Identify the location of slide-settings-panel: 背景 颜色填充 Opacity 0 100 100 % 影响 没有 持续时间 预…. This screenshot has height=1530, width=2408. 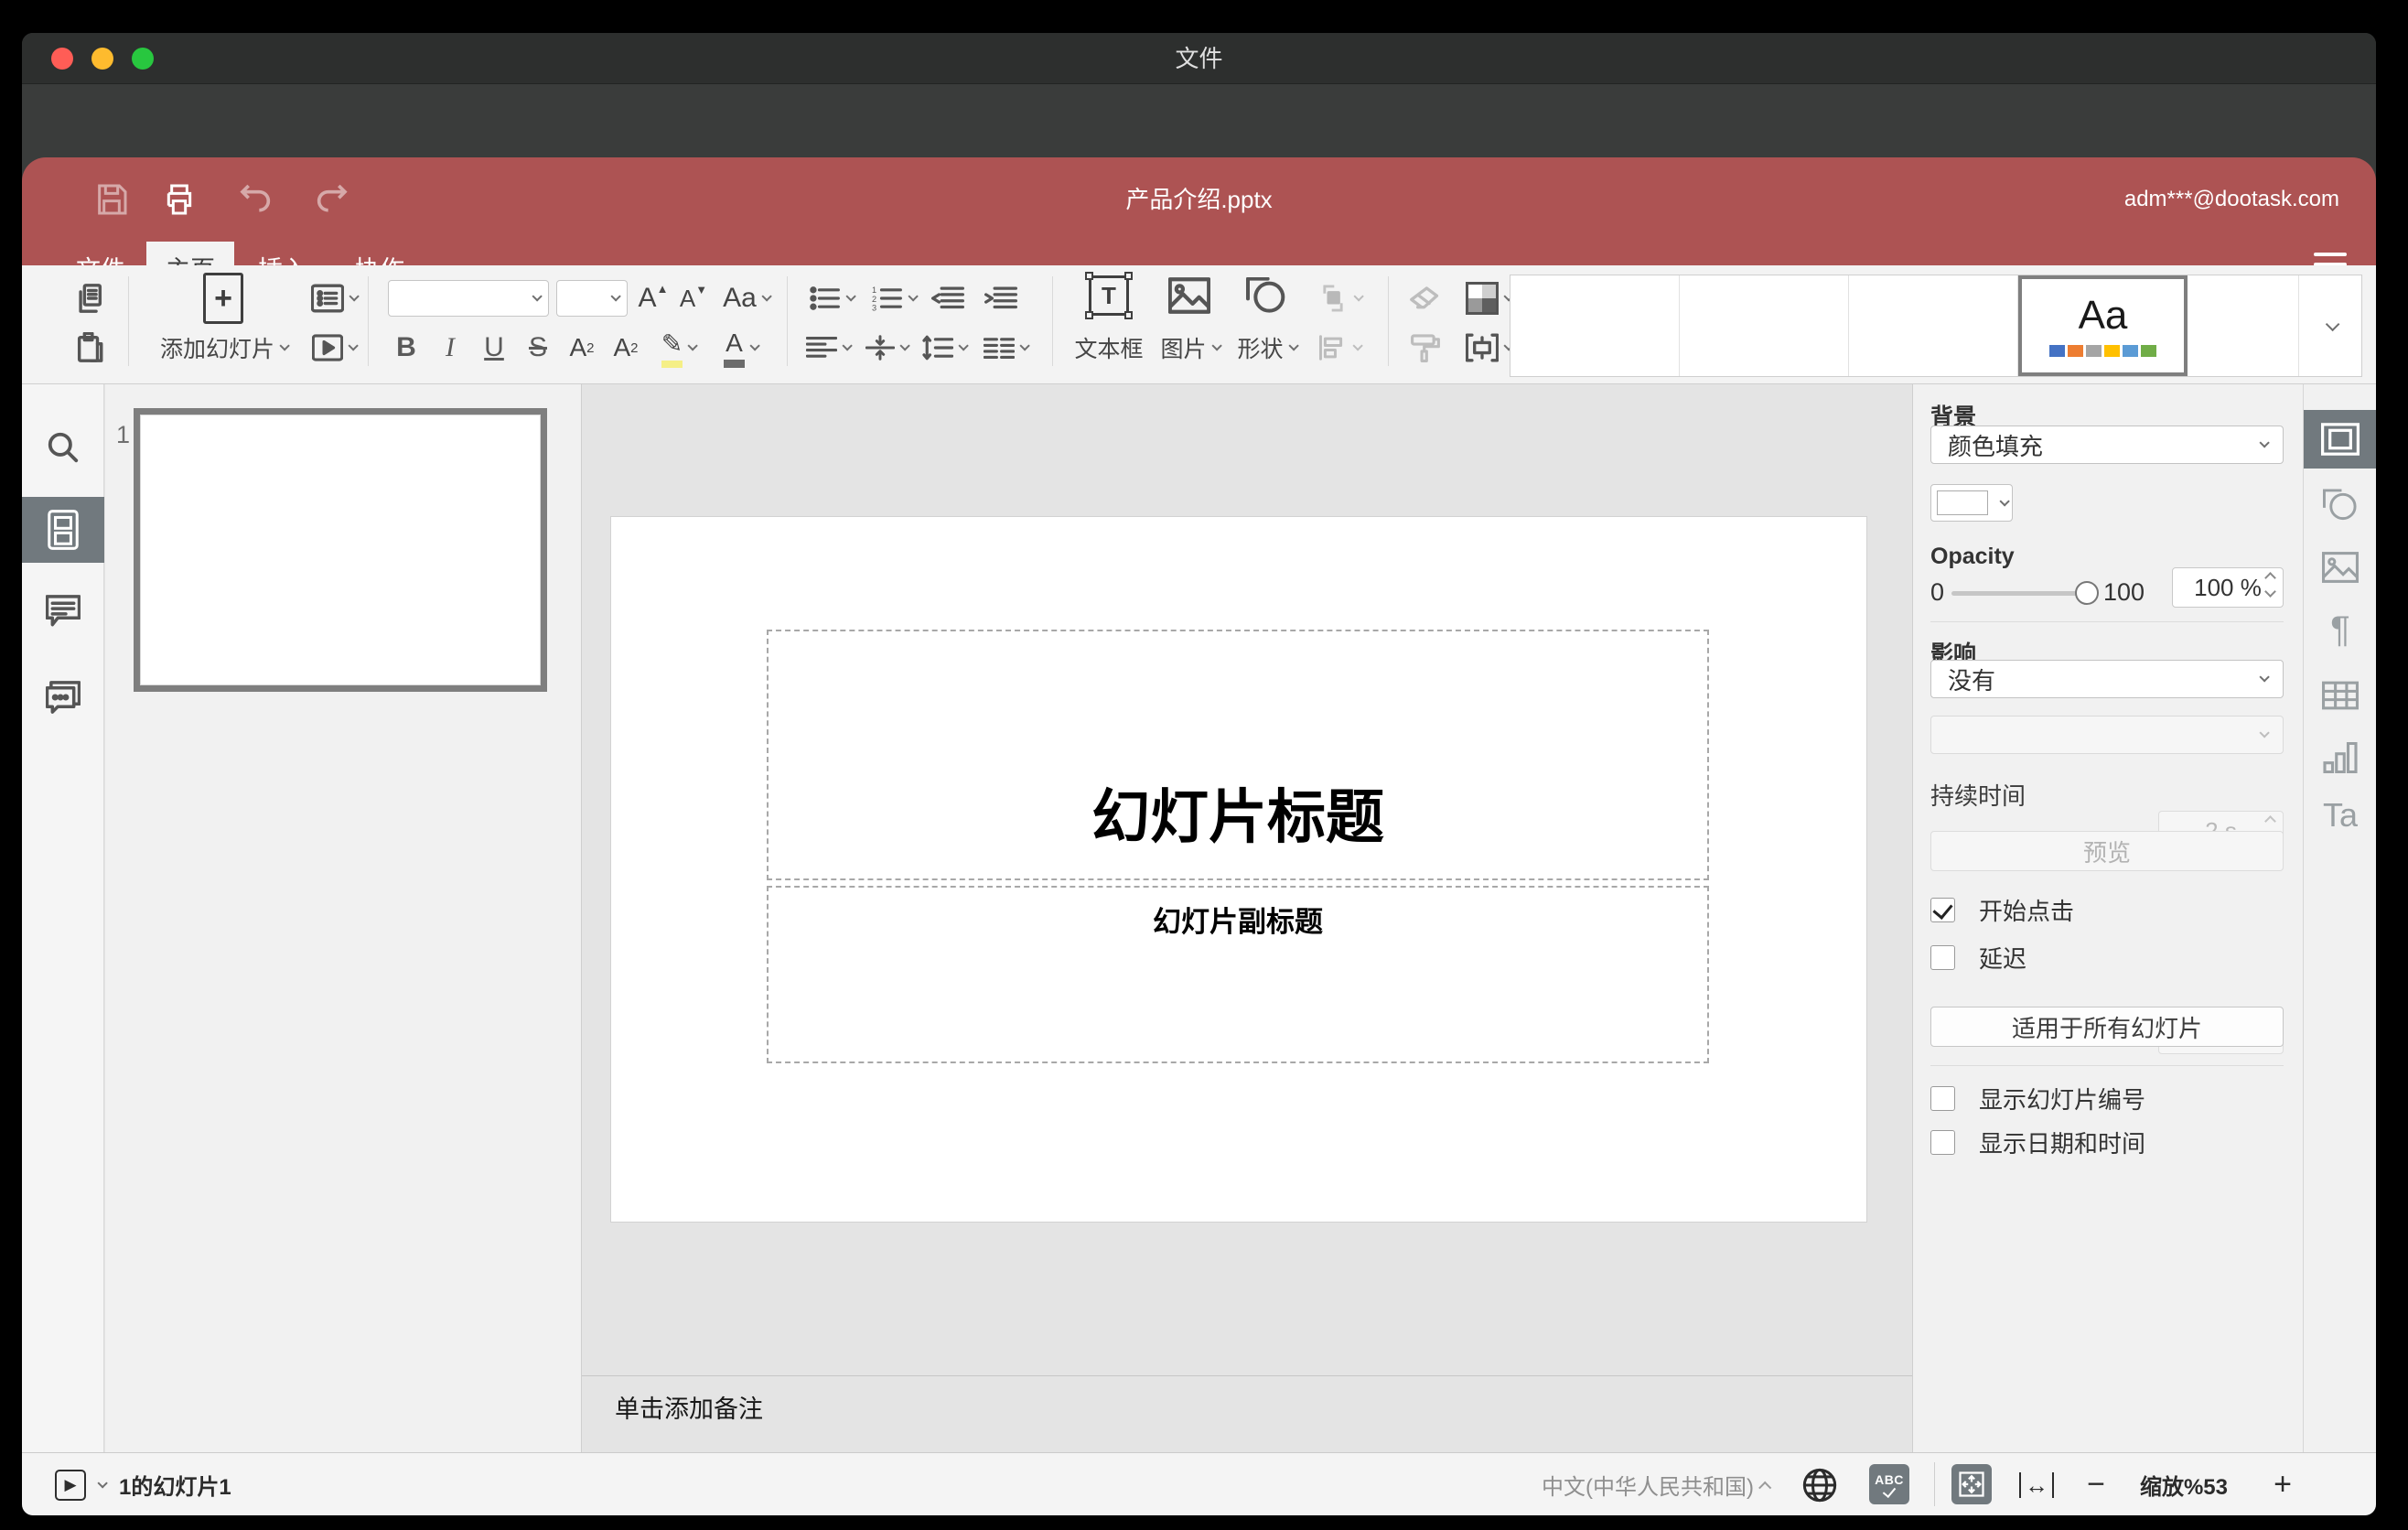
(2107, 918).